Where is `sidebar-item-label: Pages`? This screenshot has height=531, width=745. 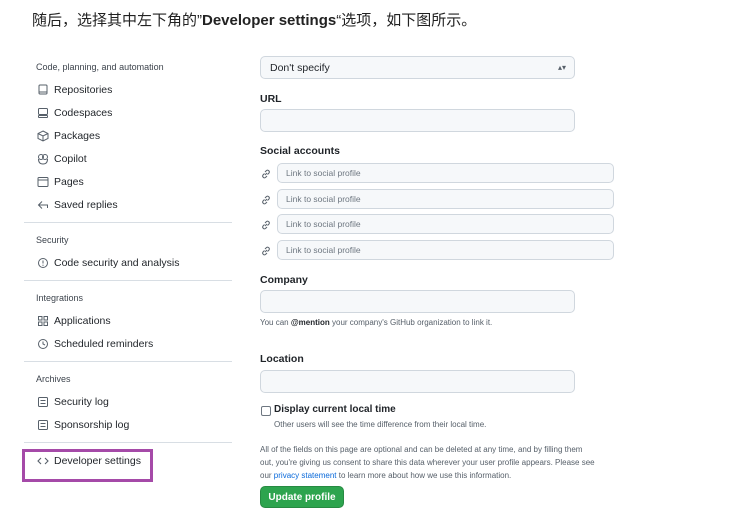
sidebar-item-label: Pages is located at coordinates (69, 181).